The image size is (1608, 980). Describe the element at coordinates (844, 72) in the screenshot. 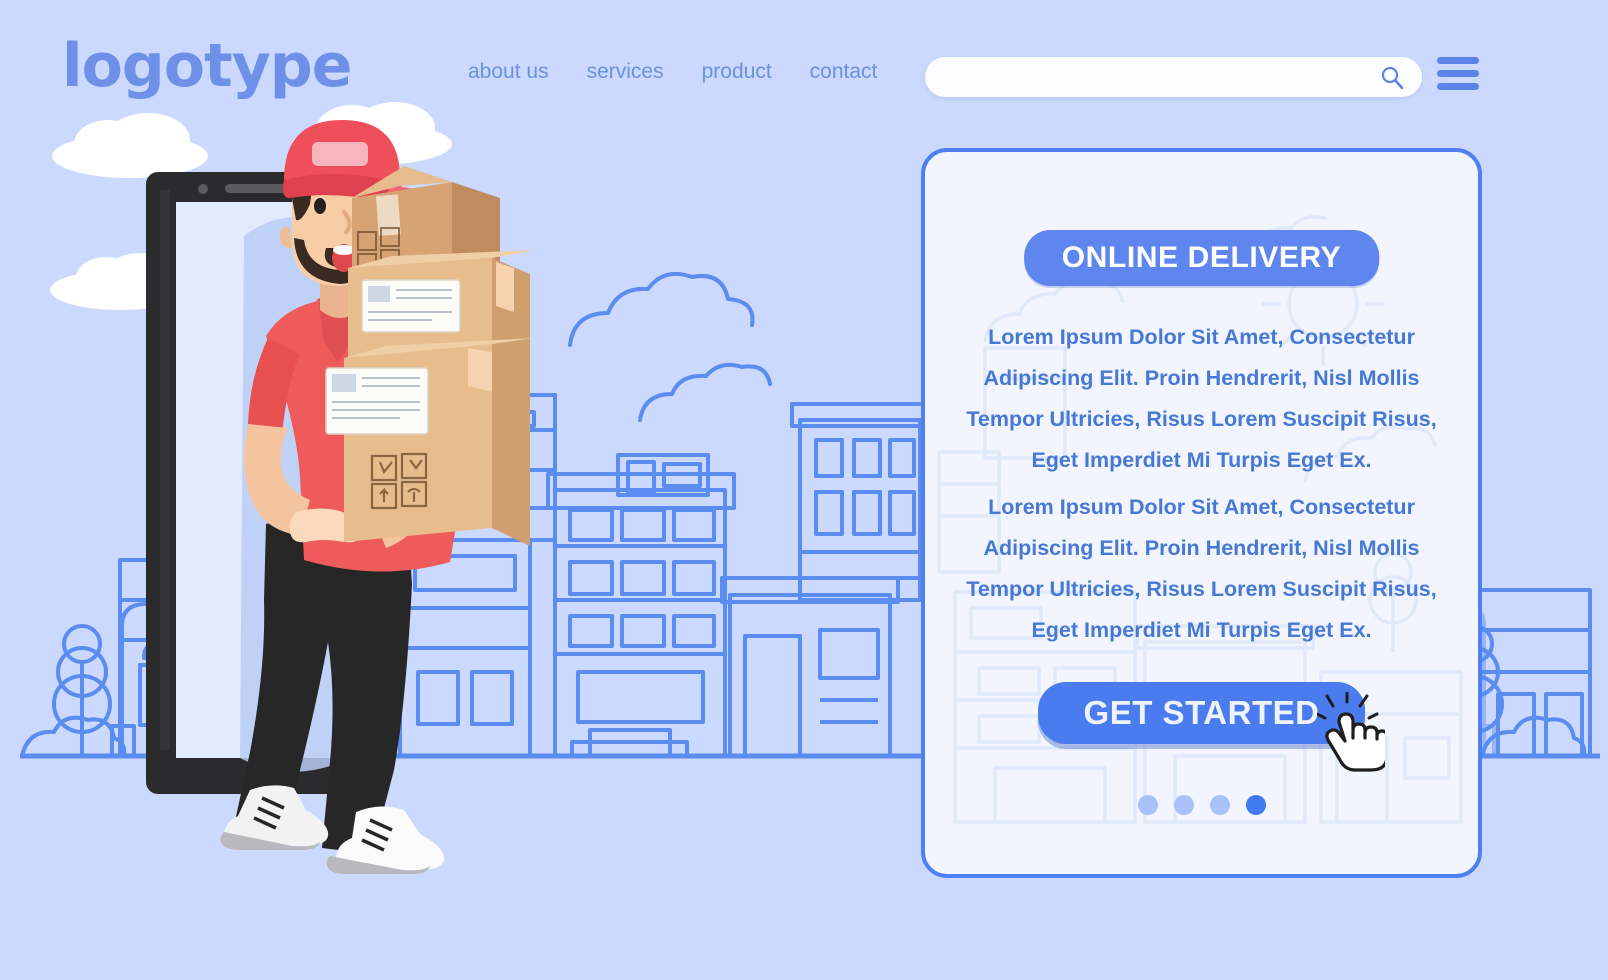

I see `nav-item-contact: contact` at that location.